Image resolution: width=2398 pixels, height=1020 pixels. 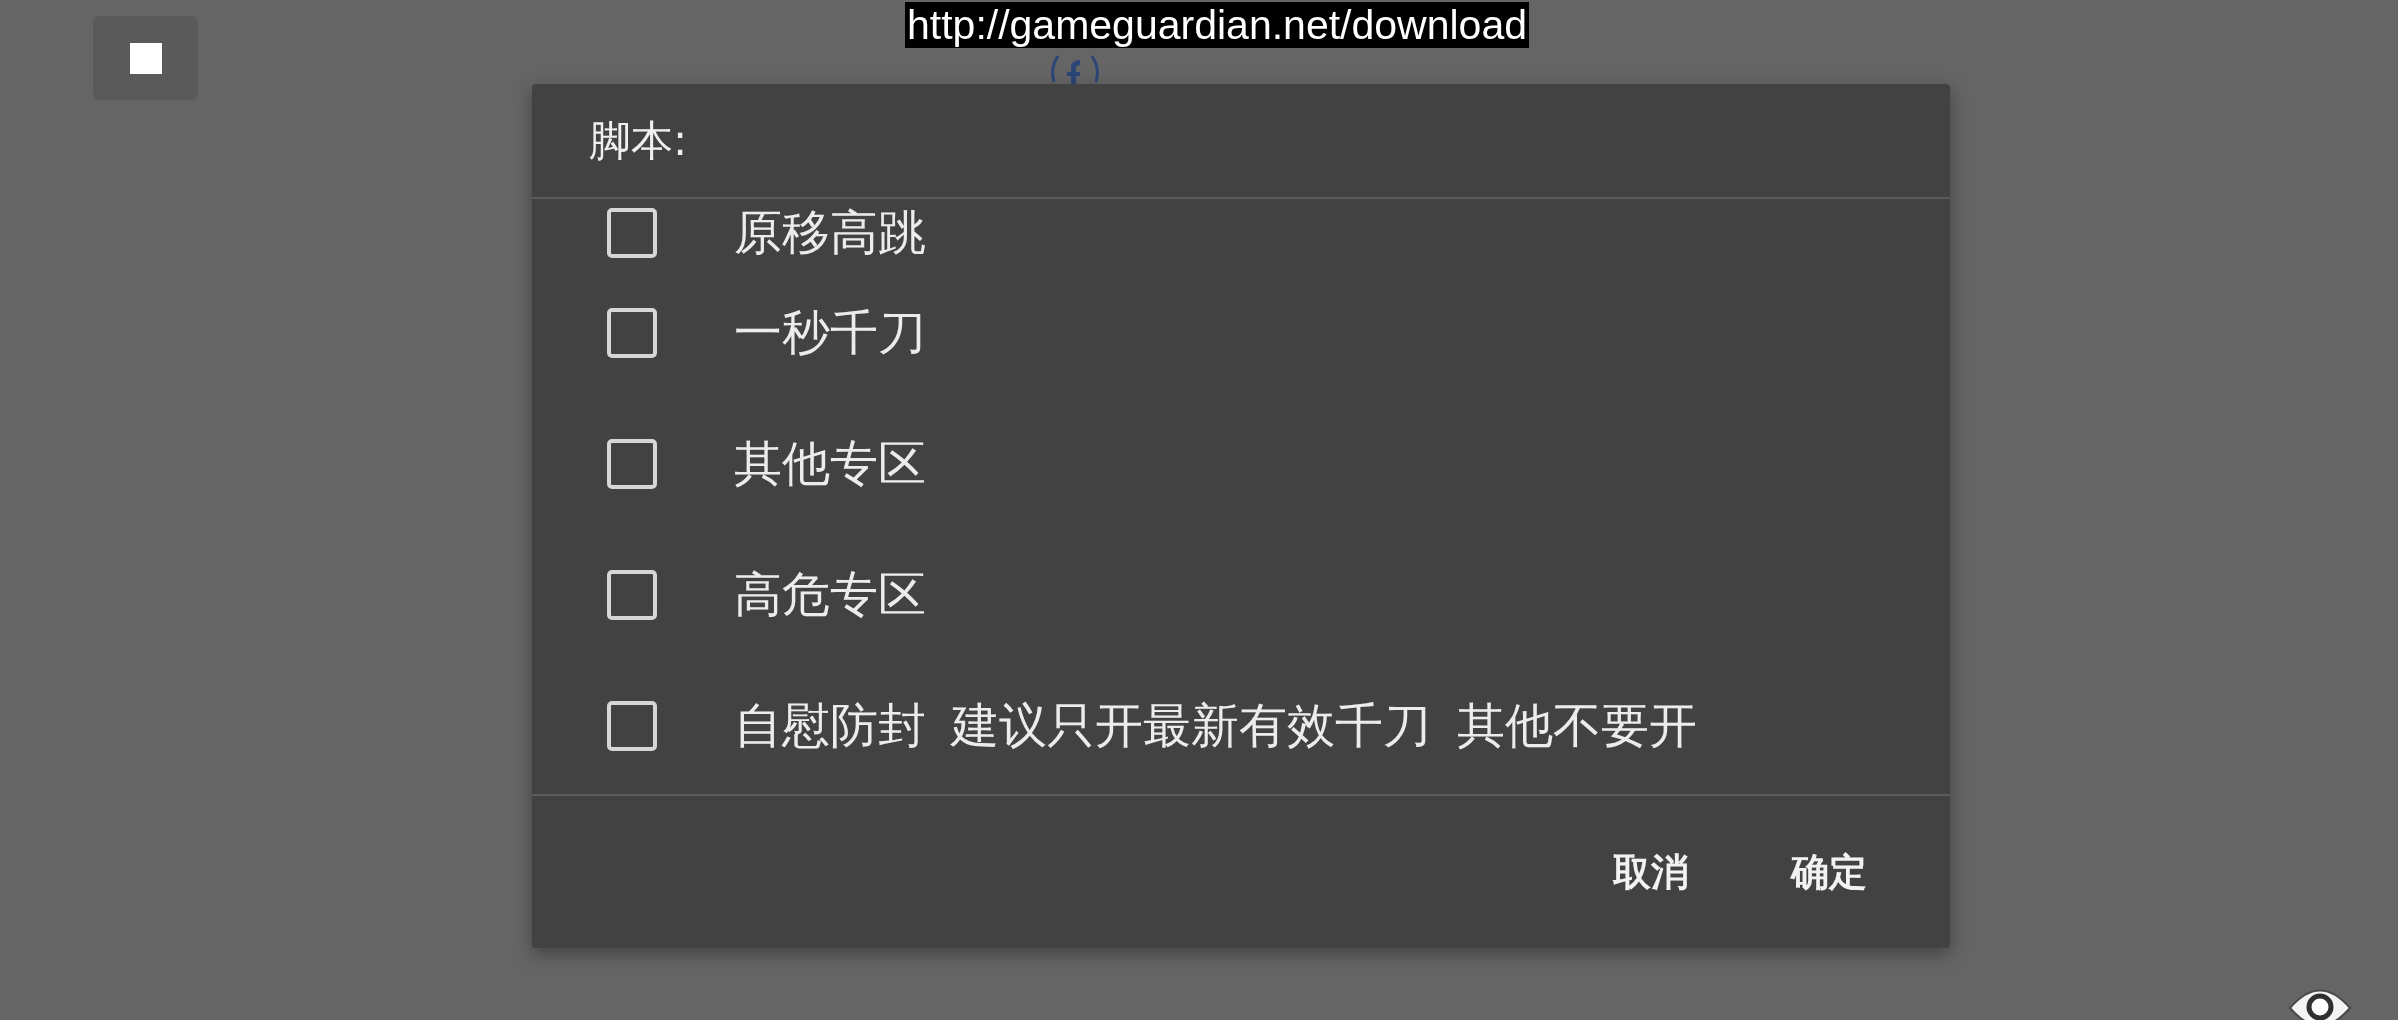 I want to click on stop-button, so click(x=145, y=58).